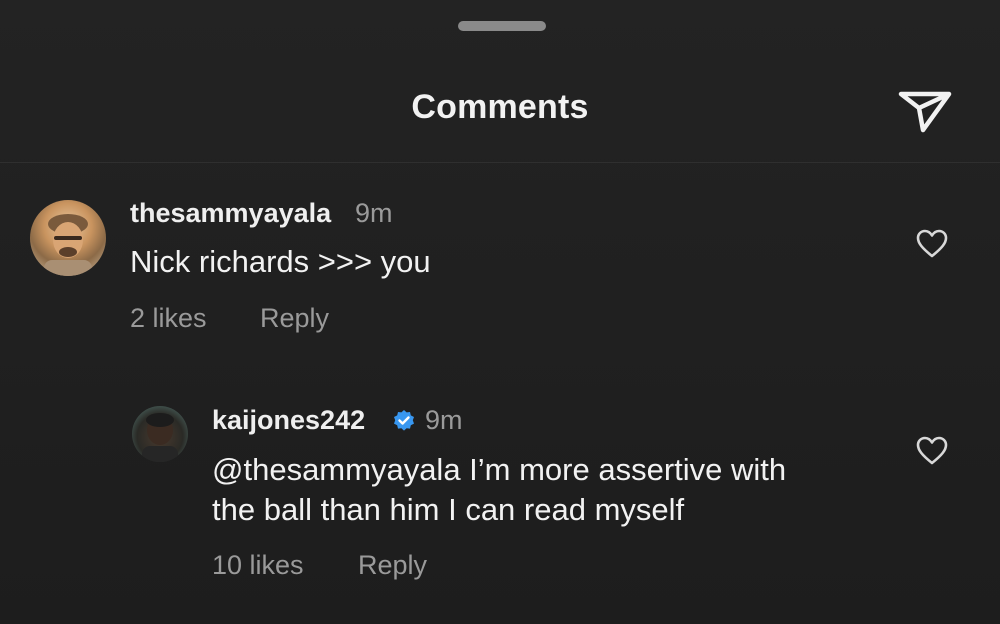 This screenshot has height=624, width=1000. Describe the element at coordinates (500, 162) in the screenshot. I see `header-divider` at that location.